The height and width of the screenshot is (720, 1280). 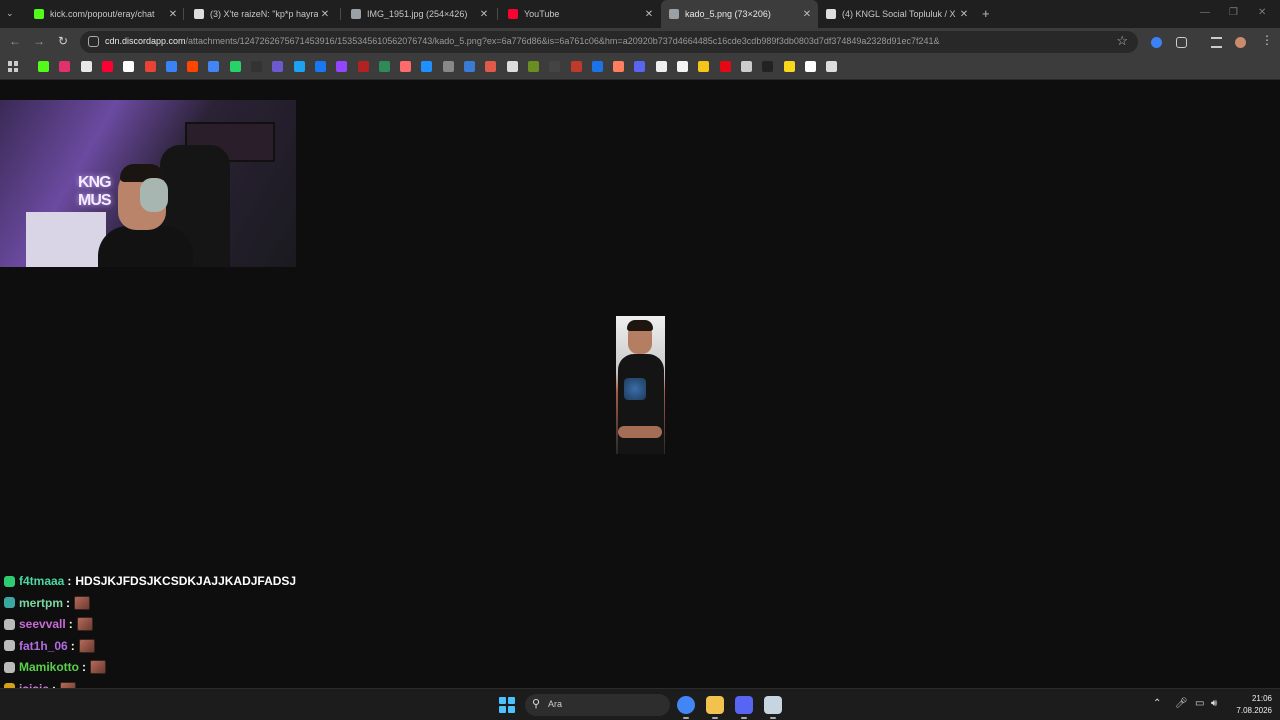 I want to click on bookmark-25-icon, so click(x=555, y=66).